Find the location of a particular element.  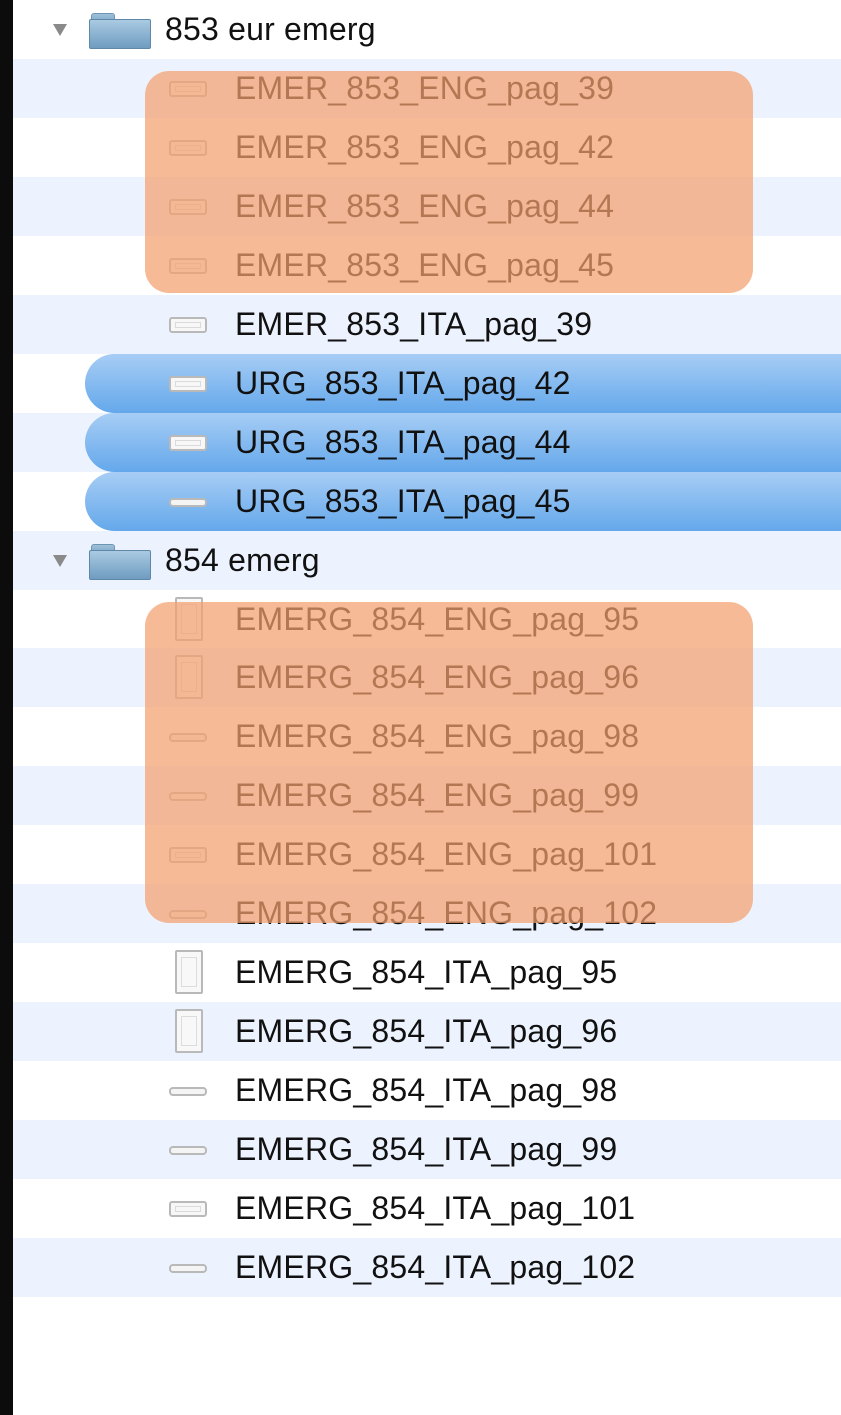

file-row: EMERG_854_ITA_pag_101 is located at coordinates (427, 1208).